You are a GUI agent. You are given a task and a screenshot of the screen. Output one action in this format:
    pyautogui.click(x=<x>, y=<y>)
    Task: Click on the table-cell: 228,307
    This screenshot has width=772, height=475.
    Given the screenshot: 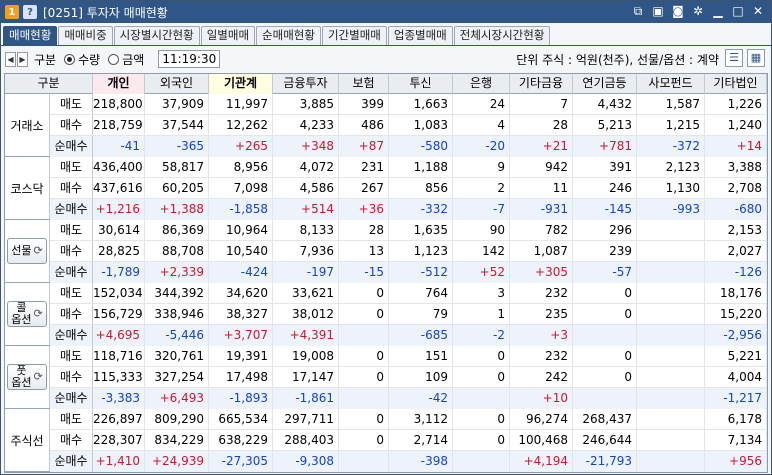 What is the action you would take?
    pyautogui.click(x=119, y=440)
    